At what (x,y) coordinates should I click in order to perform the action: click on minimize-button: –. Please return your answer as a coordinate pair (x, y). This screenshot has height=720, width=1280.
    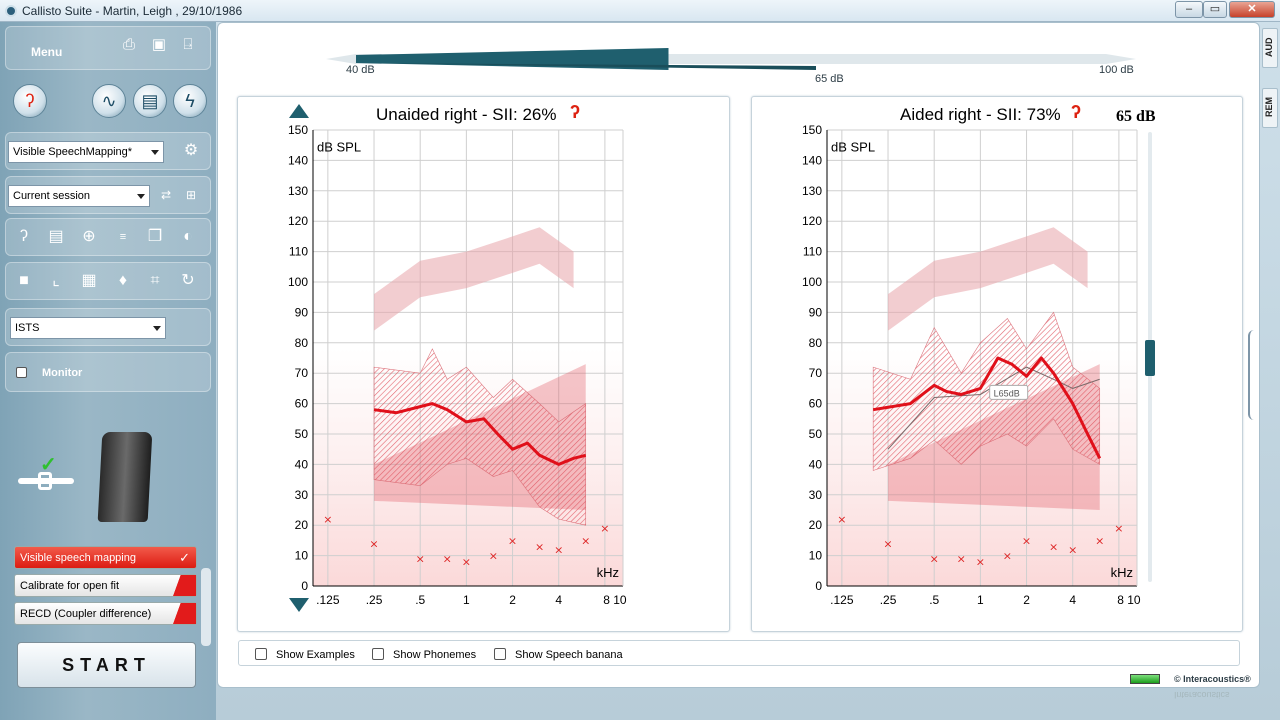
    Looking at the image, I should click on (1189, 9).